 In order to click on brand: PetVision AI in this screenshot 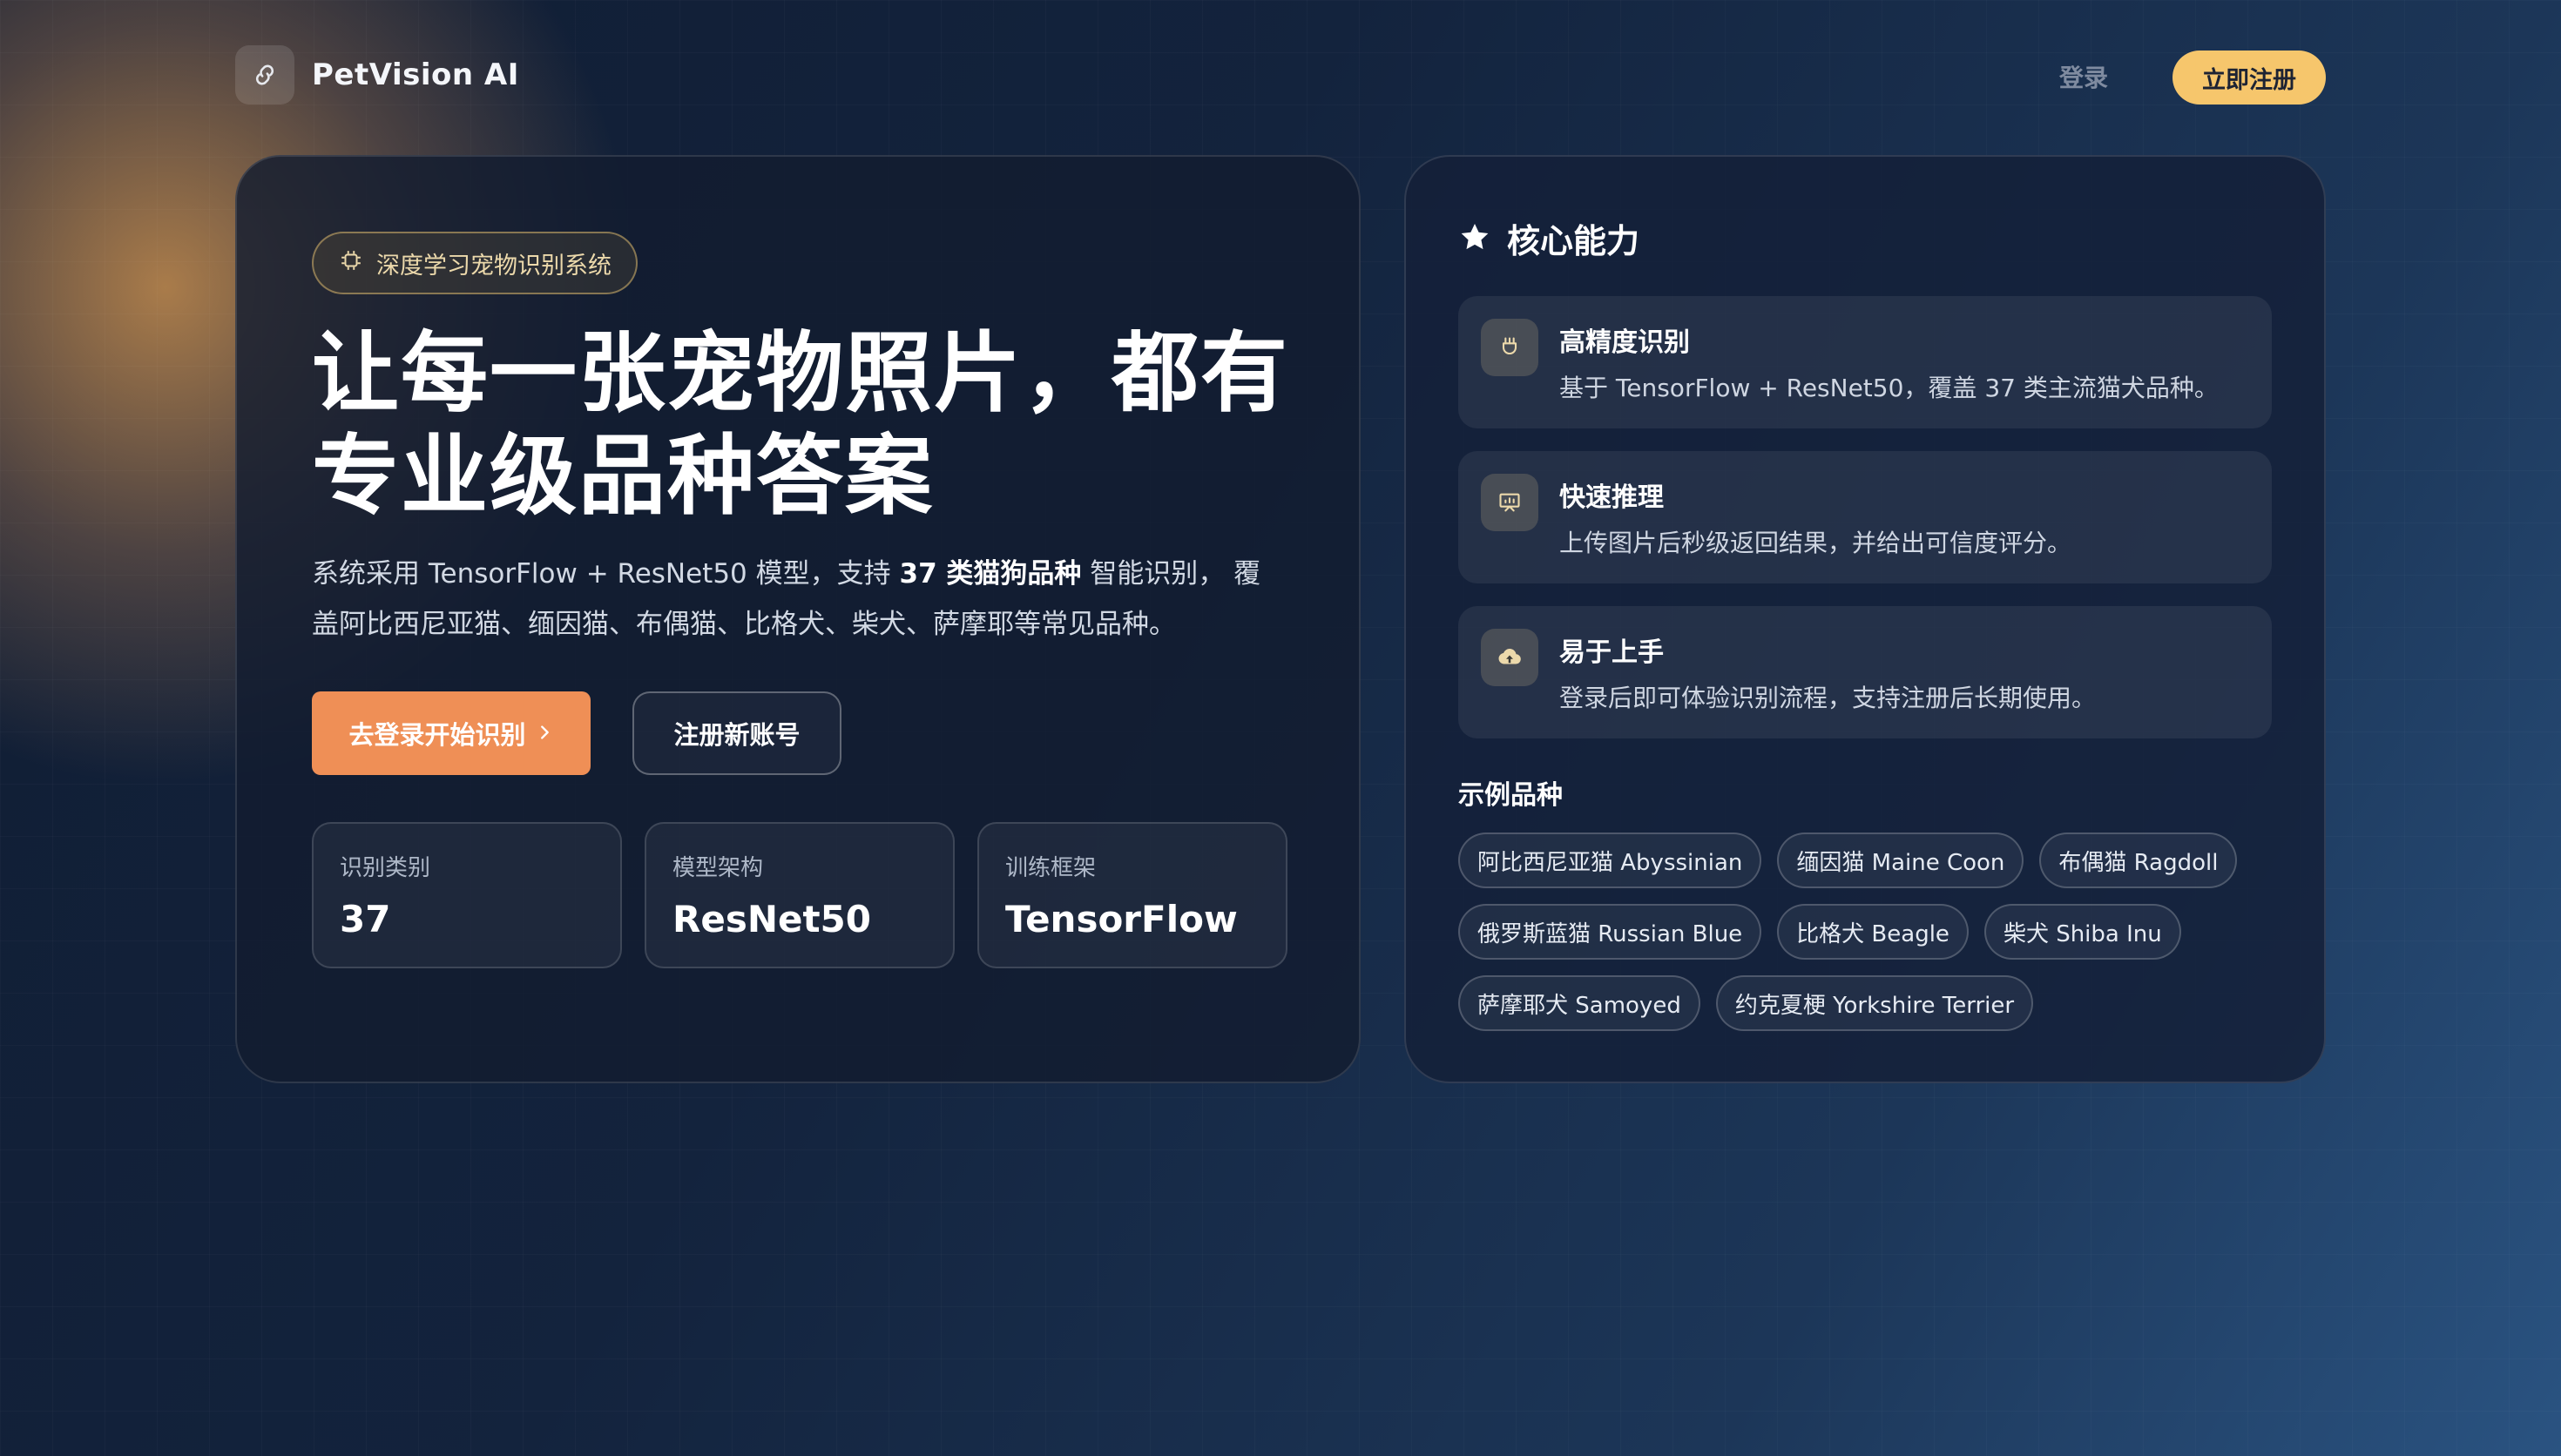, I will do `click(377, 74)`.